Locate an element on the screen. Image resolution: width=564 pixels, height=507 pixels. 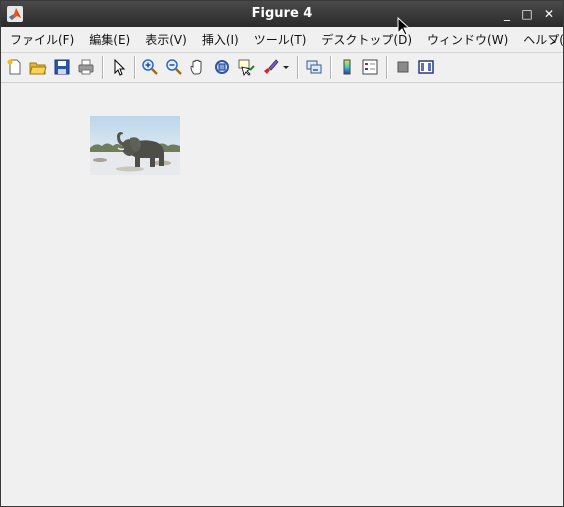
legend-icon is located at coordinates (370, 67).